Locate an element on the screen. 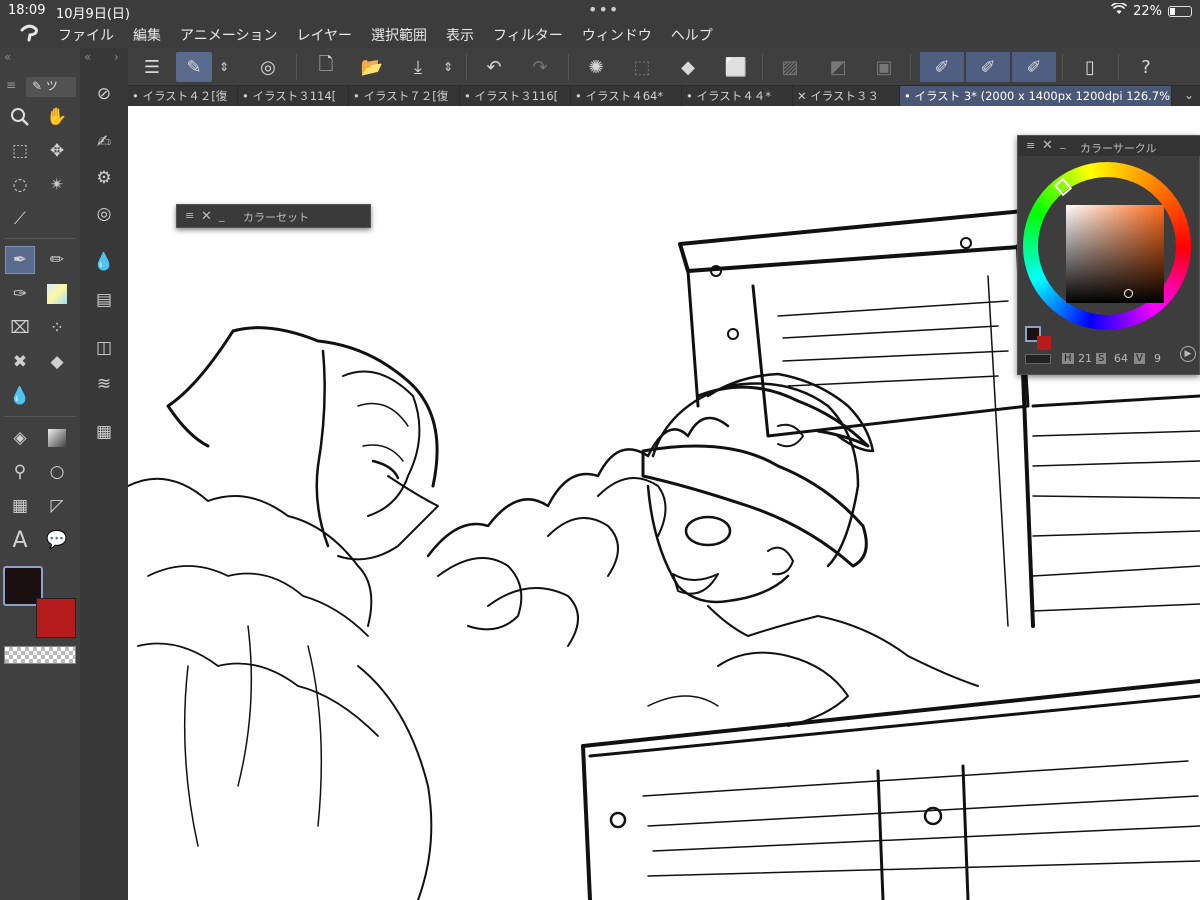 The image size is (1200, 900). eyedropper-tool-icon: ⟋ is located at coordinates (20, 219).